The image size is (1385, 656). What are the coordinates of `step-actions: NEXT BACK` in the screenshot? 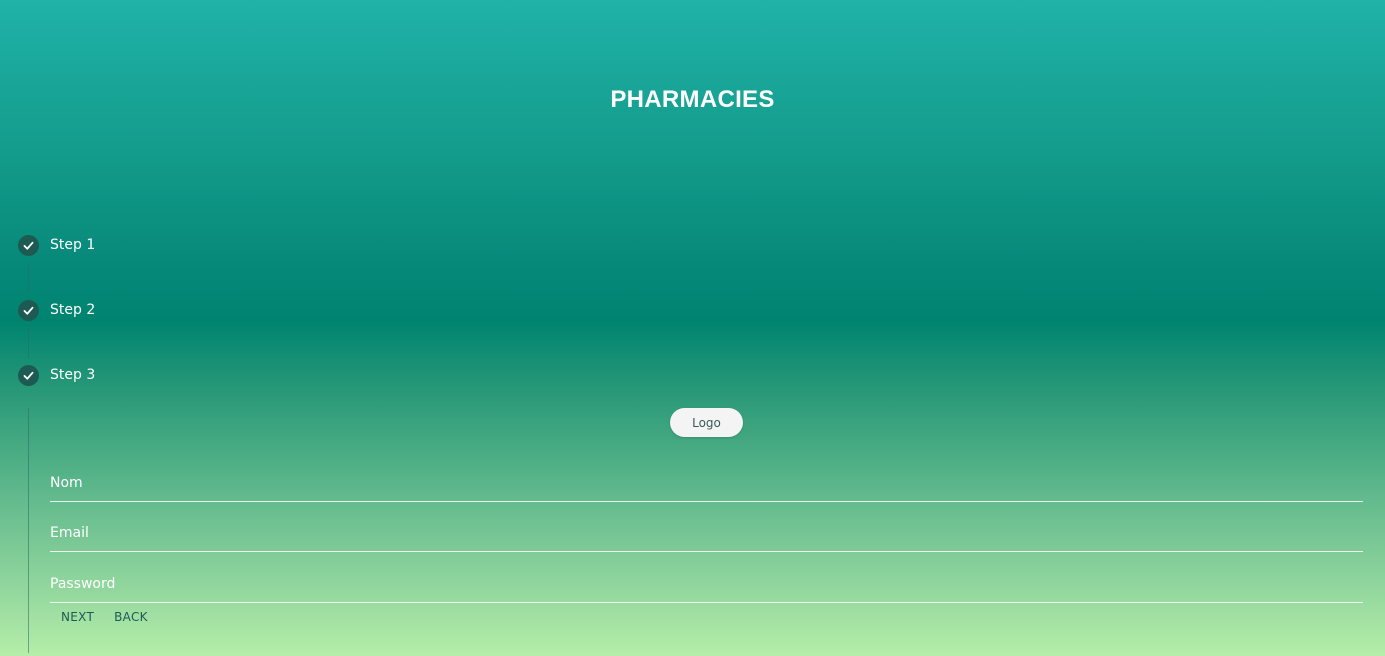 It's located at (104, 617).